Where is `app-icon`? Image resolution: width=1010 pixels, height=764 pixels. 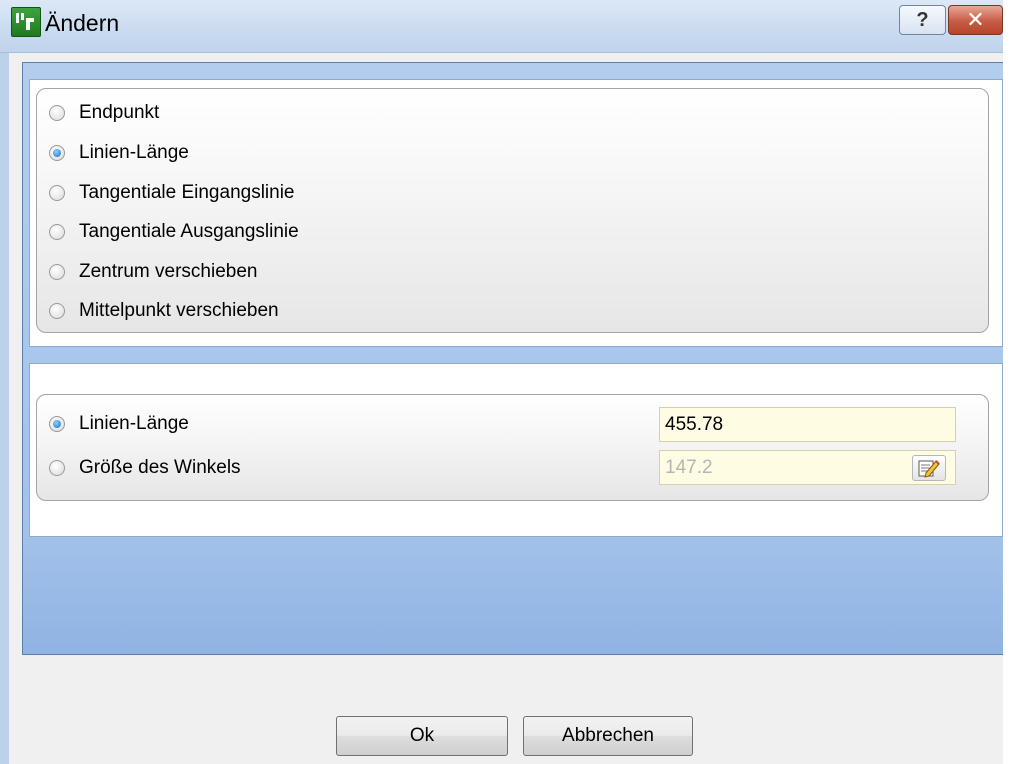
app-icon is located at coordinates (26, 22).